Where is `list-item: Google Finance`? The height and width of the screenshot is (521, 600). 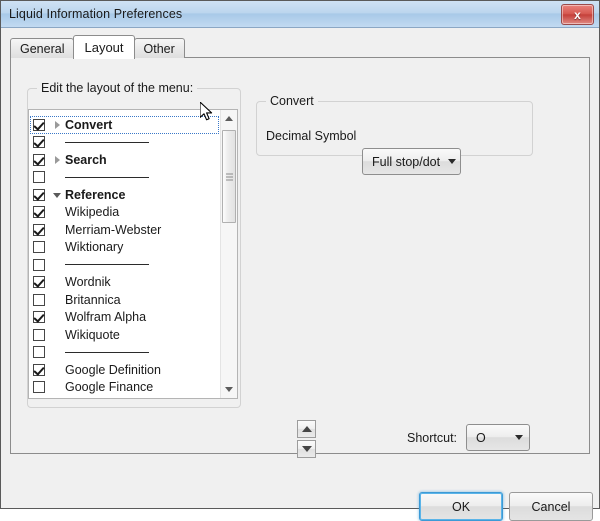 list-item: Google Finance is located at coordinates (124, 388).